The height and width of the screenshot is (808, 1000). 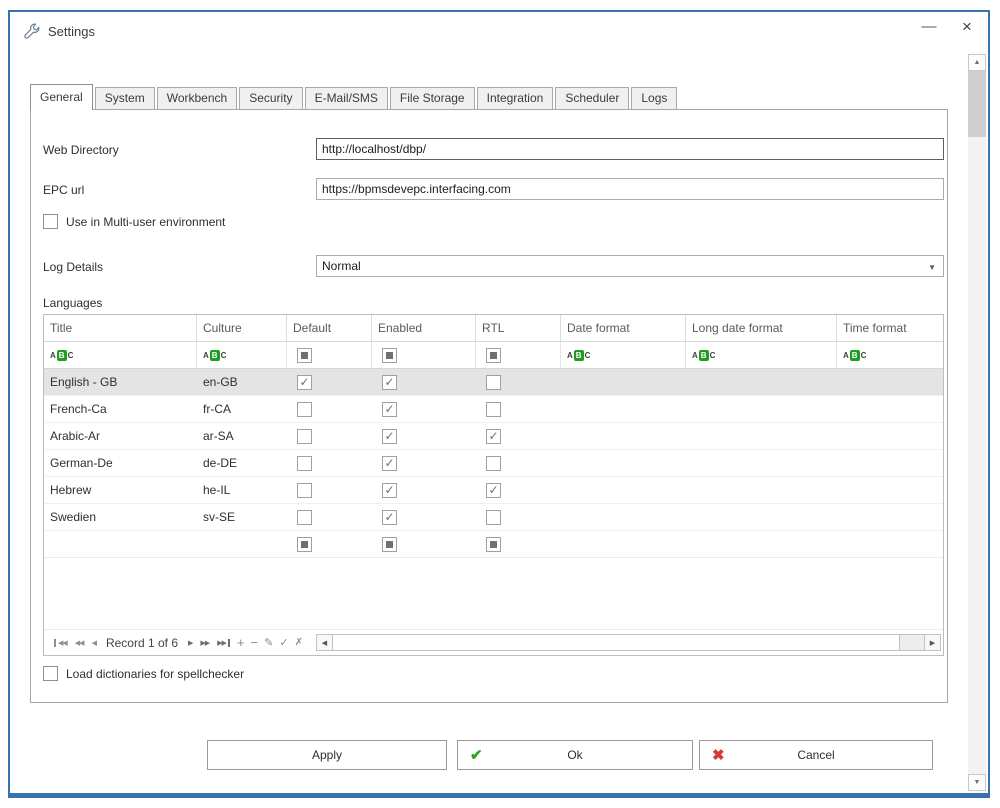 I want to click on cell-title: Arabic-Ar, so click(x=75, y=436).